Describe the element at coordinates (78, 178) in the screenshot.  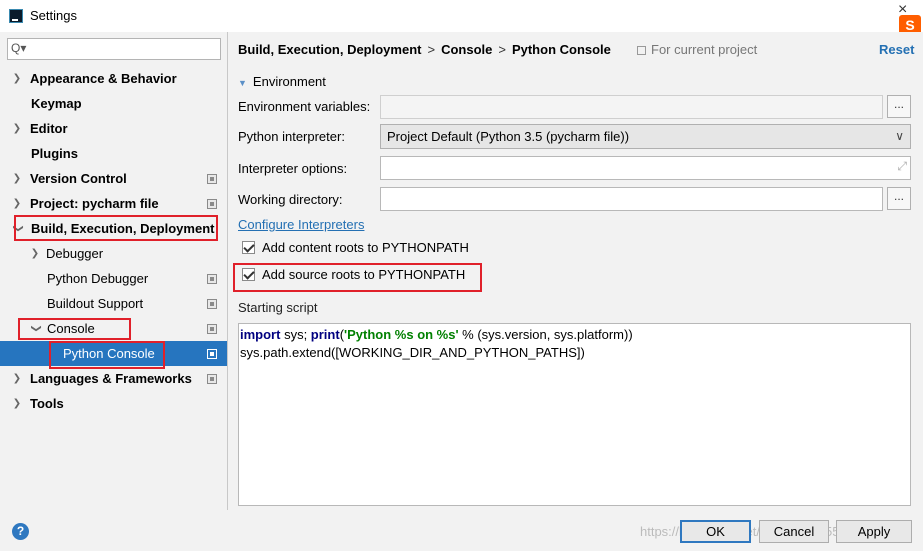
I see `sidebar-item-label: Version Control` at that location.